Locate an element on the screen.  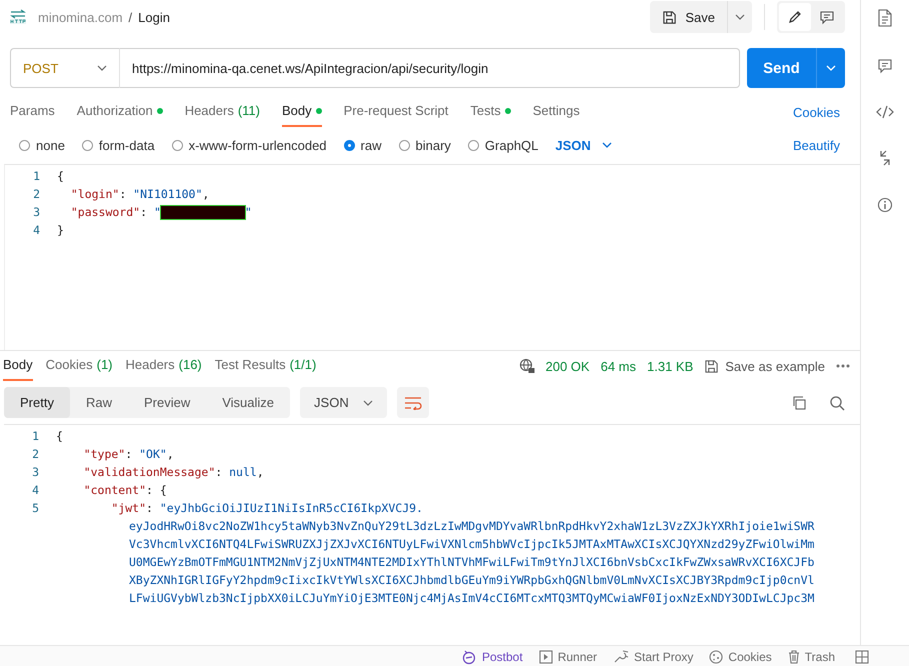
tab: Pre-request Script is located at coordinates (396, 112).